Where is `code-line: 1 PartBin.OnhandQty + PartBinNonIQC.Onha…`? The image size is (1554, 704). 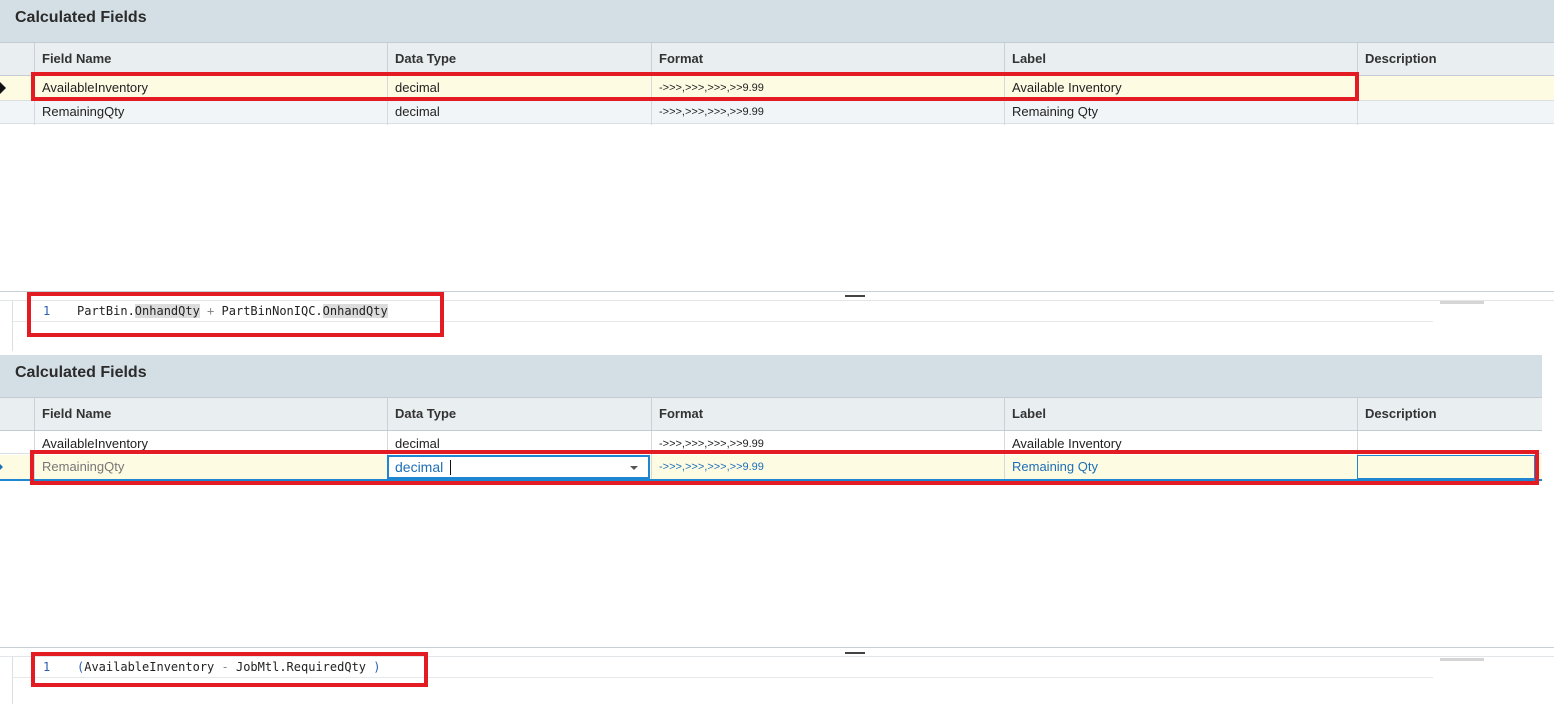 code-line: 1 PartBin.OnhandQty + PartBinNonIQC.Onha… is located at coordinates (723, 311).